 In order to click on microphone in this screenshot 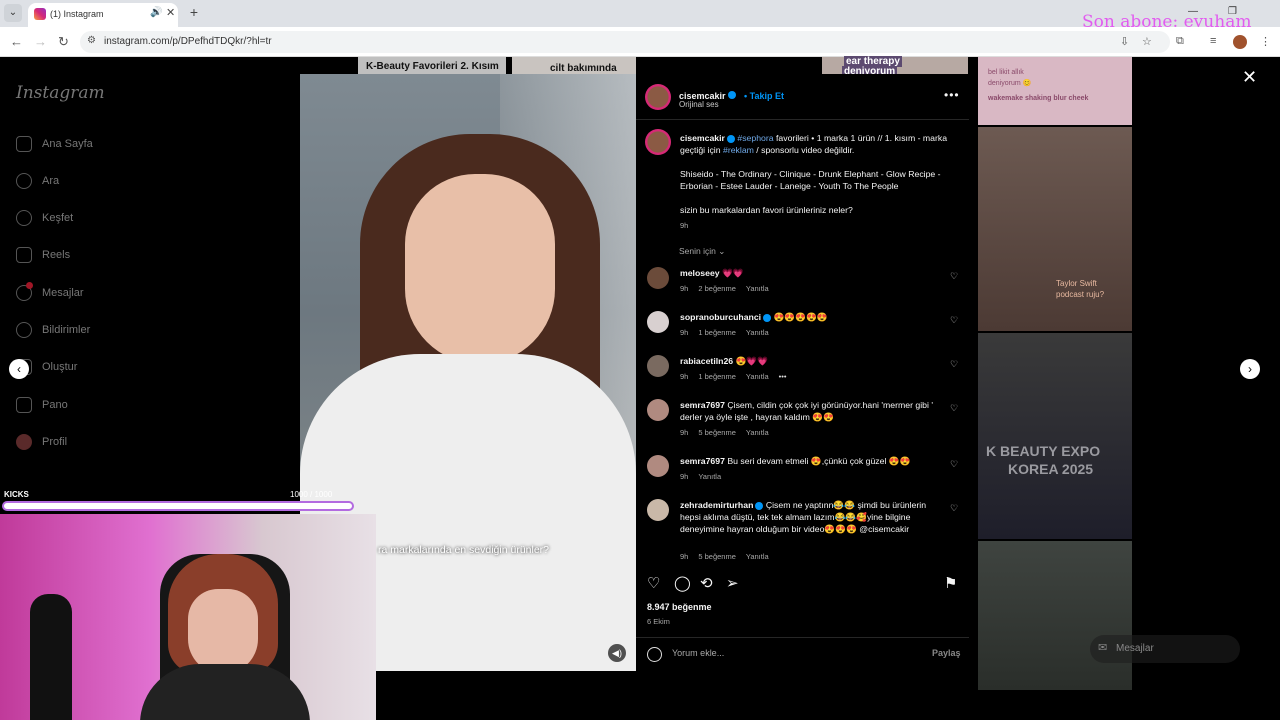, I will do `click(51, 657)`.